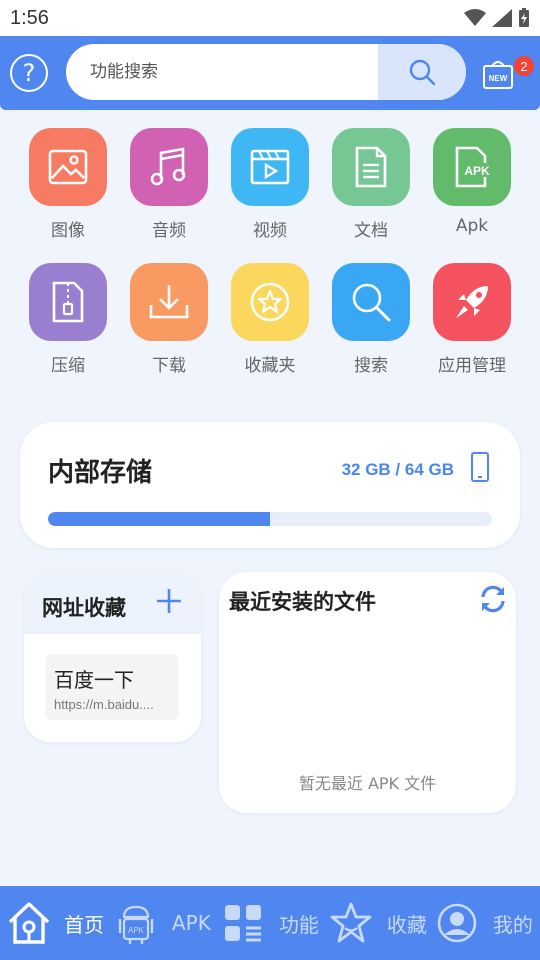  What do you see at coordinates (29, 17) in the screenshot?
I see `status-time: 1:56` at bounding box center [29, 17].